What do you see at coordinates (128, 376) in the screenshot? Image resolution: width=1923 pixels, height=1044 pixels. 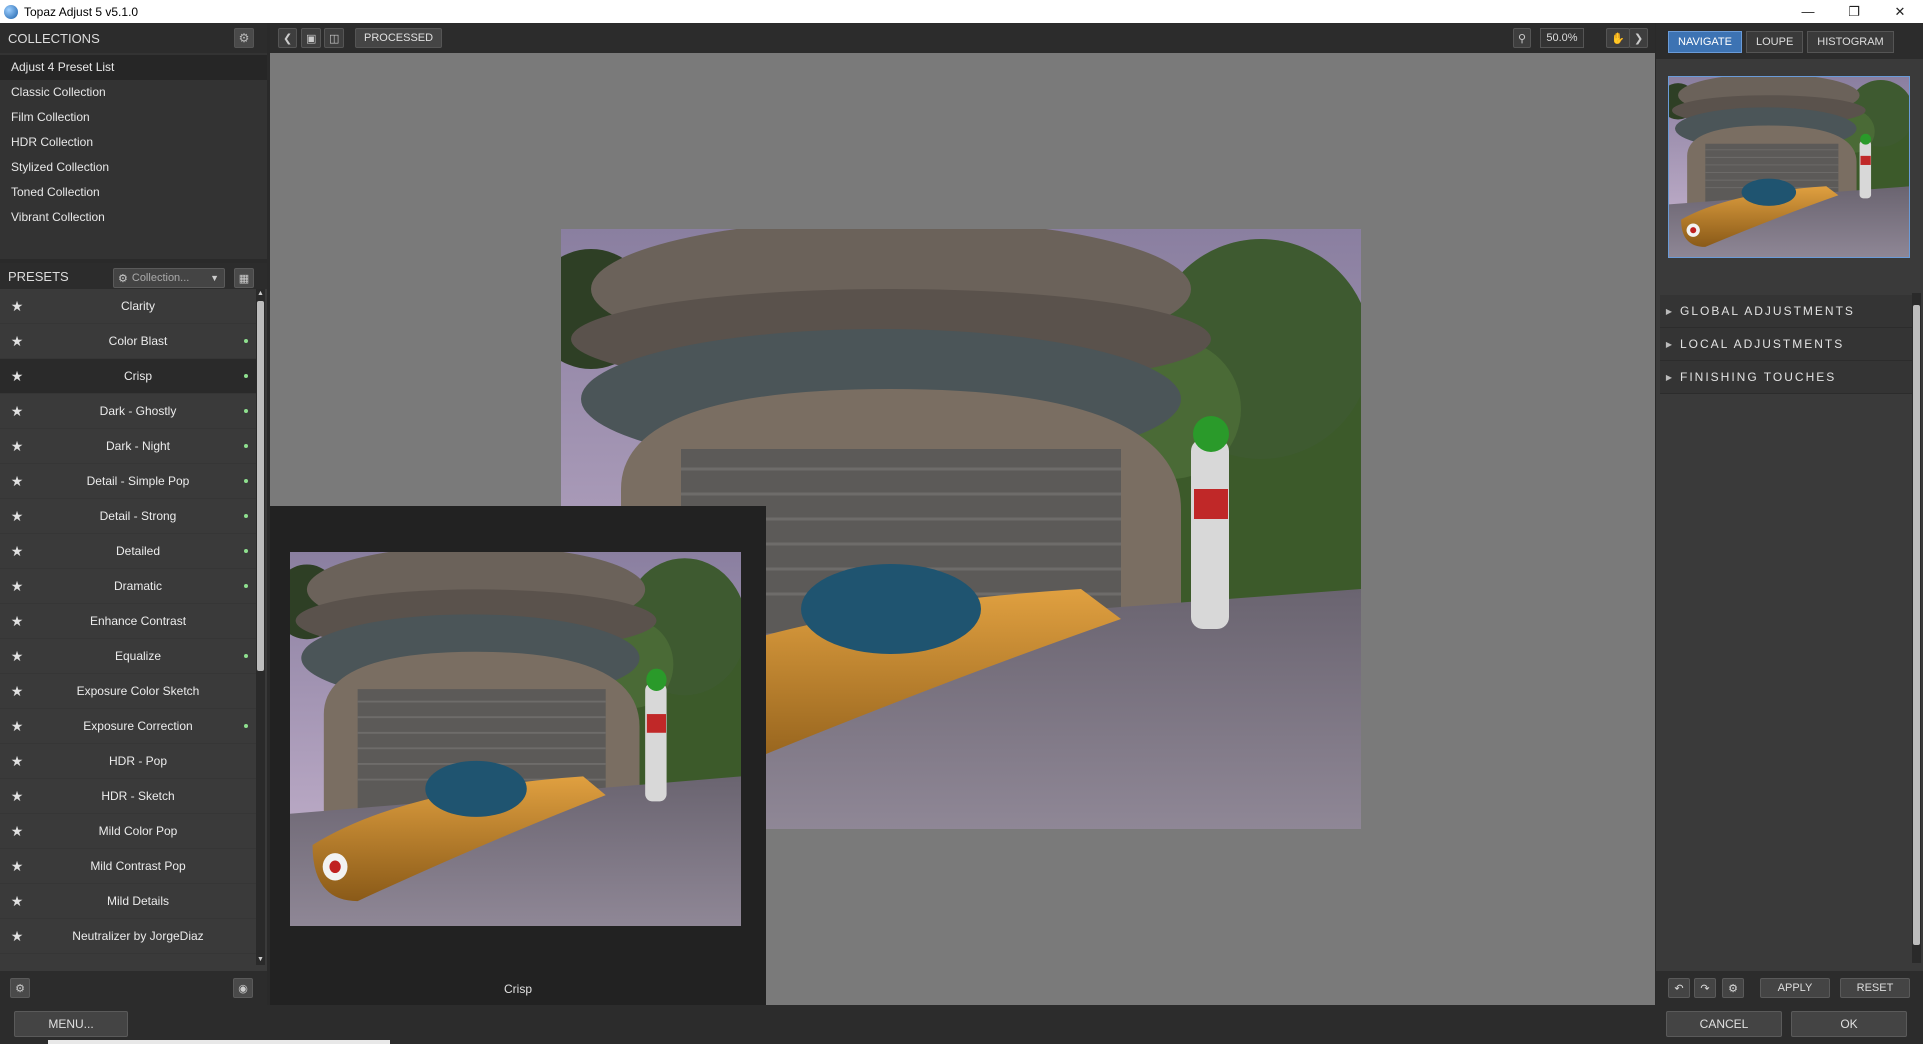 I see `preset-item: ★ Crisp` at bounding box center [128, 376].